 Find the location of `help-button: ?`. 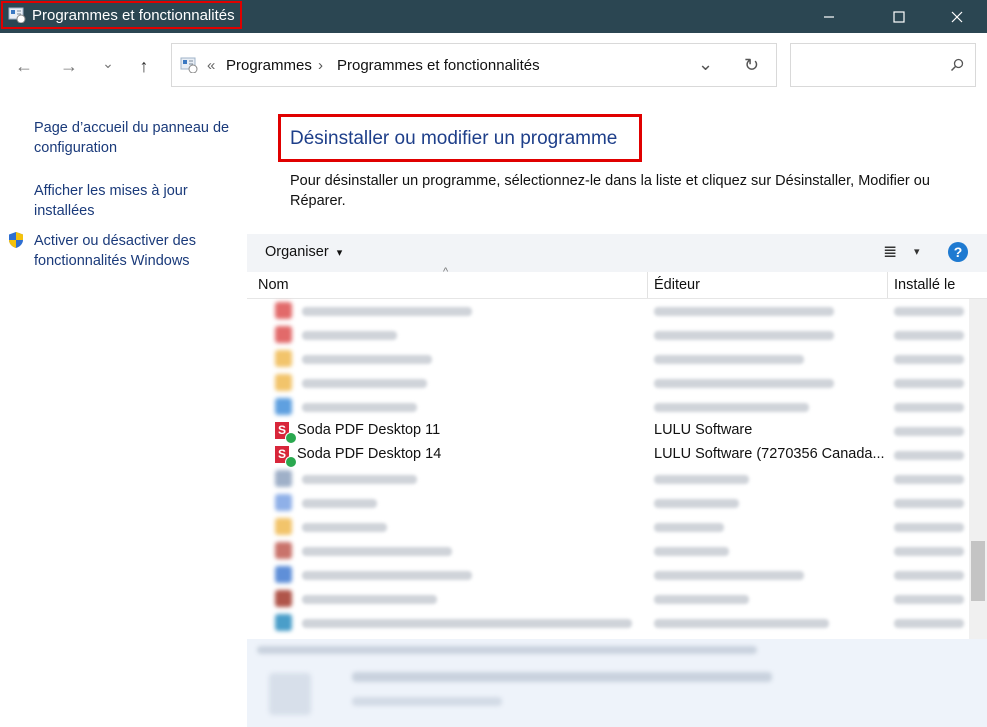

help-button: ? is located at coordinates (958, 252).